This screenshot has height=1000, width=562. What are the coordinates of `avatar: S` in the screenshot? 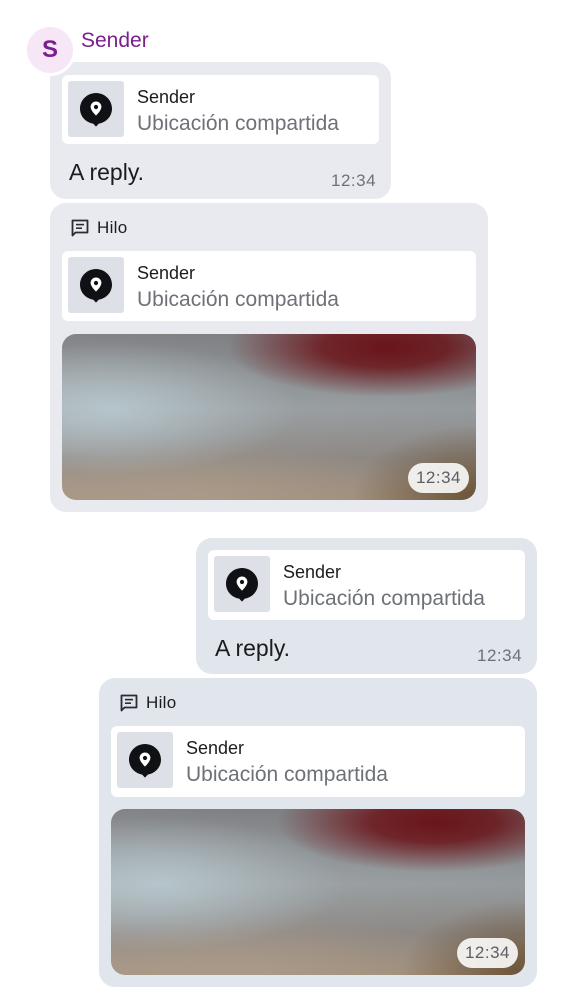 It's located at (50, 50).